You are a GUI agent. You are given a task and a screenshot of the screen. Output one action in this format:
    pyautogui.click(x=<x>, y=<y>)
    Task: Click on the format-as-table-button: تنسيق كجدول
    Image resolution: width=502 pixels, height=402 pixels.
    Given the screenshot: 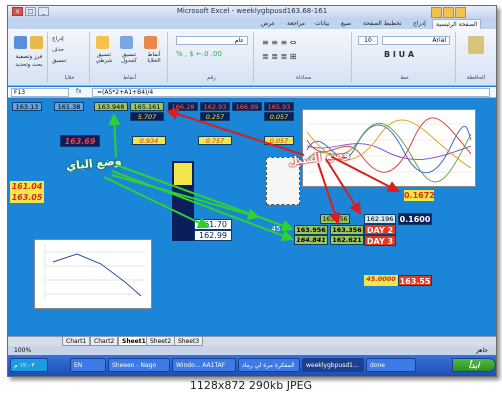 What is the action you would take?
    pyautogui.click(x=129, y=58)
    